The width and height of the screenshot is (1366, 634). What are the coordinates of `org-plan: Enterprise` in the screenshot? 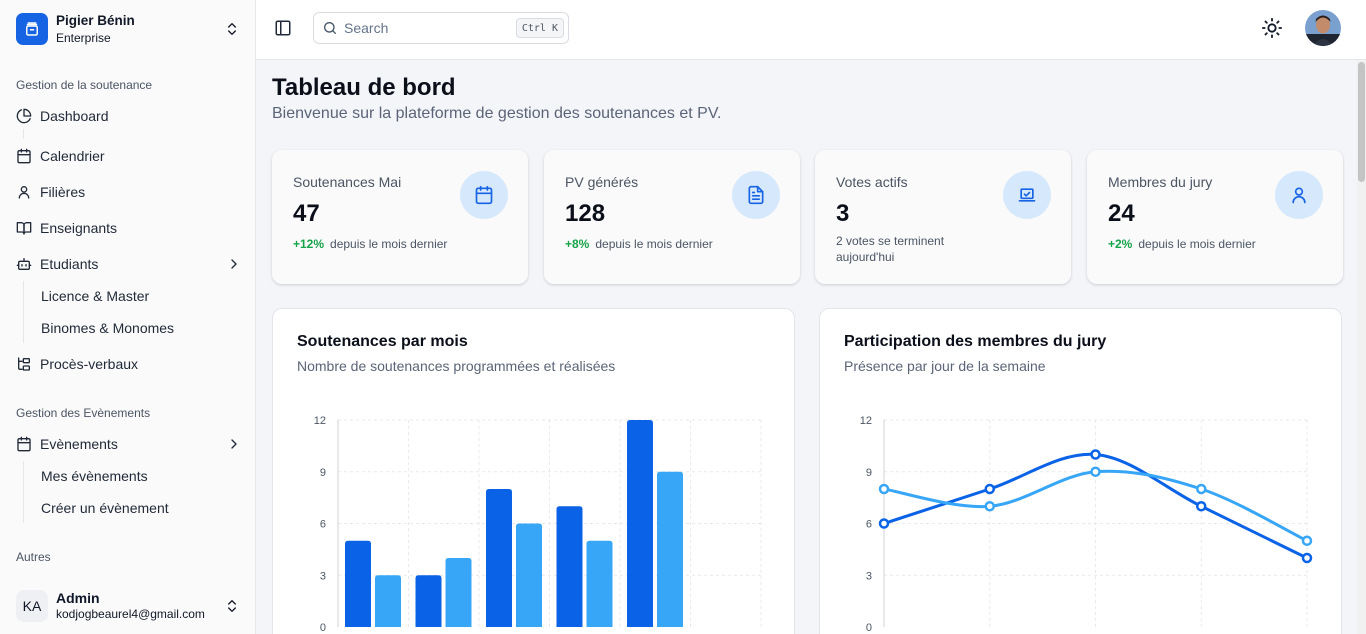 It's located at (83, 37).